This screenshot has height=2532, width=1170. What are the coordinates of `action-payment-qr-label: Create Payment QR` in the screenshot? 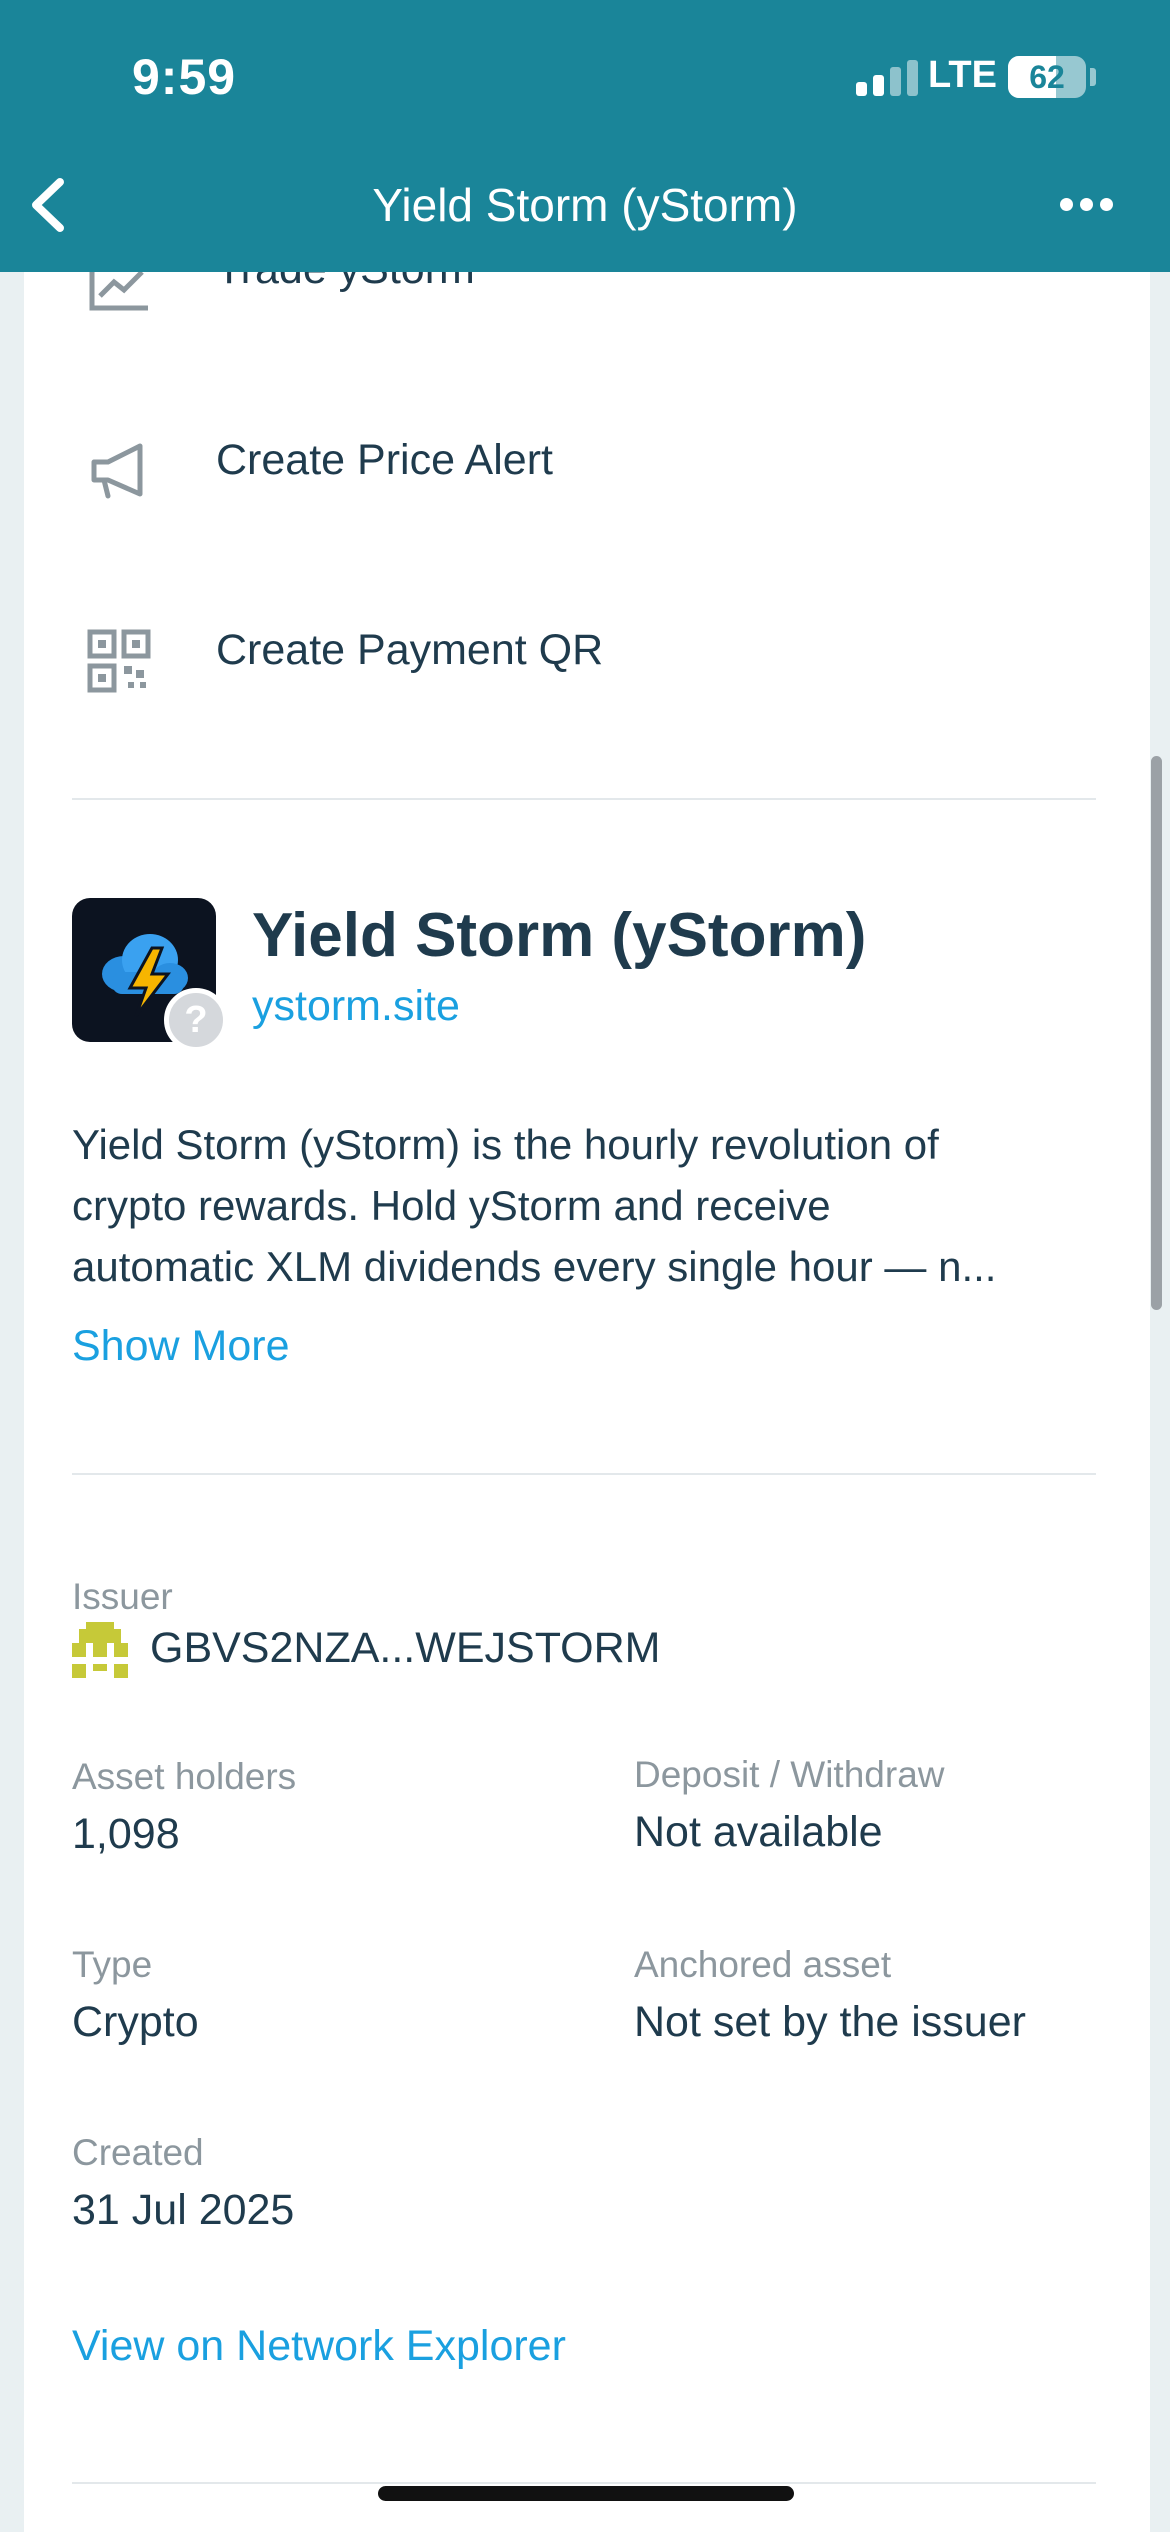 It's located at (410, 650).